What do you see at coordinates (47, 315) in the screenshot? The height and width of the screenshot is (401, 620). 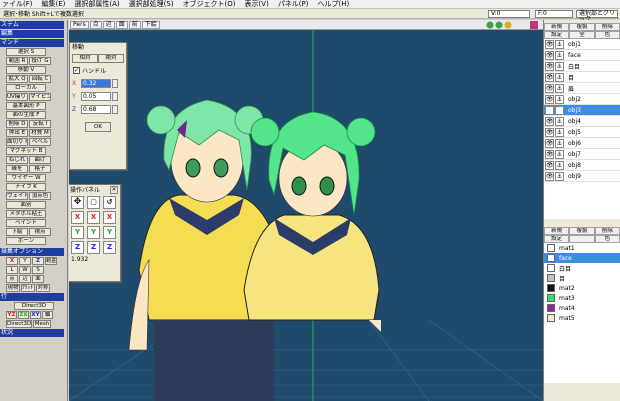 I see `vaxisrow-btn-3: 軸` at bounding box center [47, 315].